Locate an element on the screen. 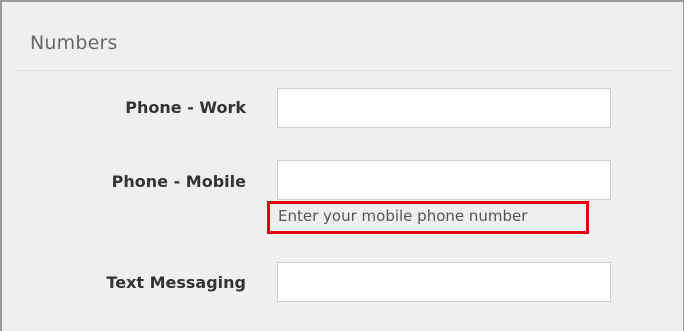  section-title: Numbers is located at coordinates (74, 43).